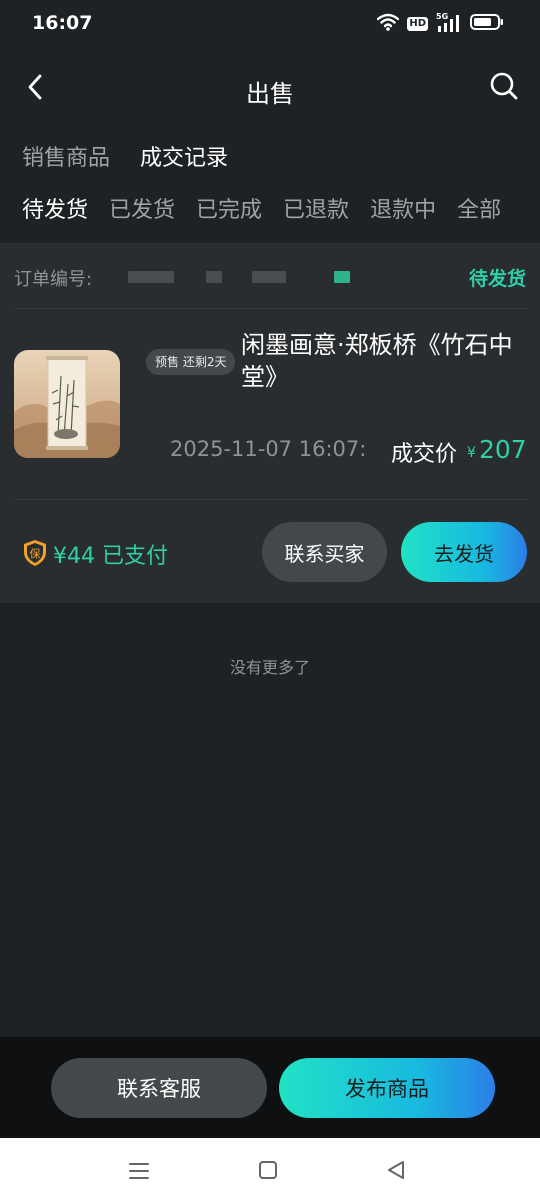 The height and width of the screenshot is (1204, 540). What do you see at coordinates (142, 208) in the screenshot?
I see `tab-shipped: 已发货` at bounding box center [142, 208].